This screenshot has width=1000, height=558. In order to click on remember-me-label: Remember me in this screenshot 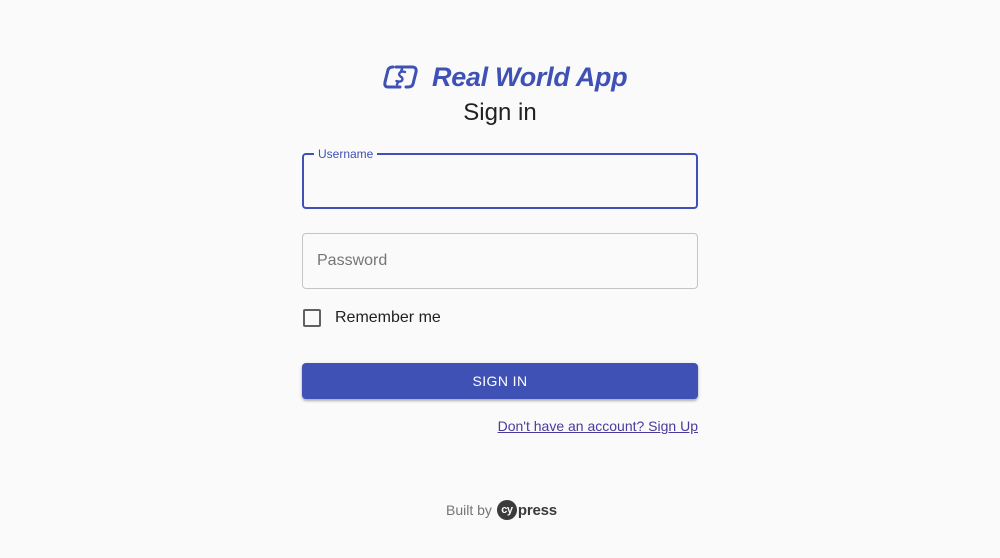, I will do `click(388, 318)`.